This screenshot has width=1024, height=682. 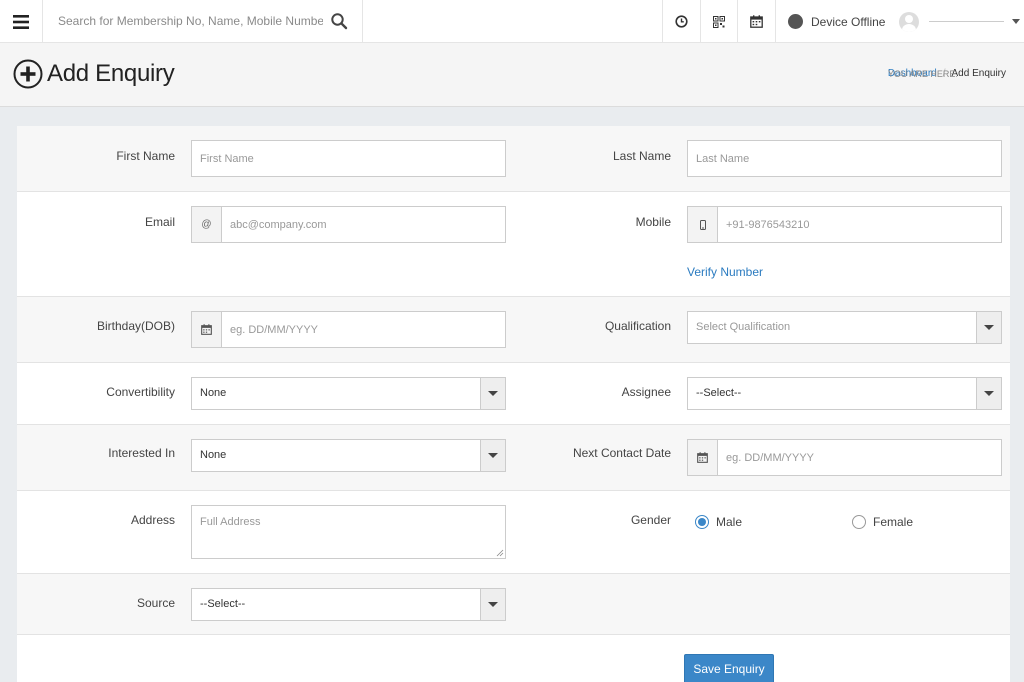 I want to click on mobile-label: Mobile, so click(x=653, y=222).